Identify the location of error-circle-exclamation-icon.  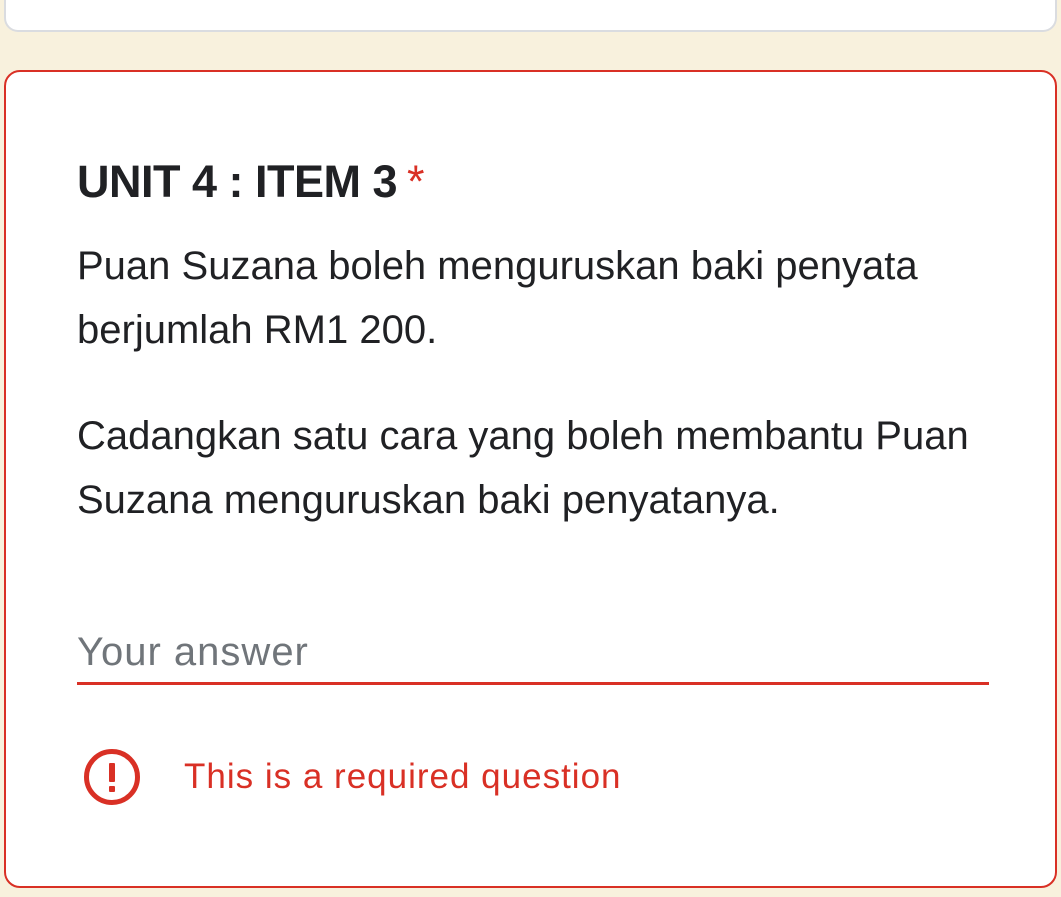
(112, 777).